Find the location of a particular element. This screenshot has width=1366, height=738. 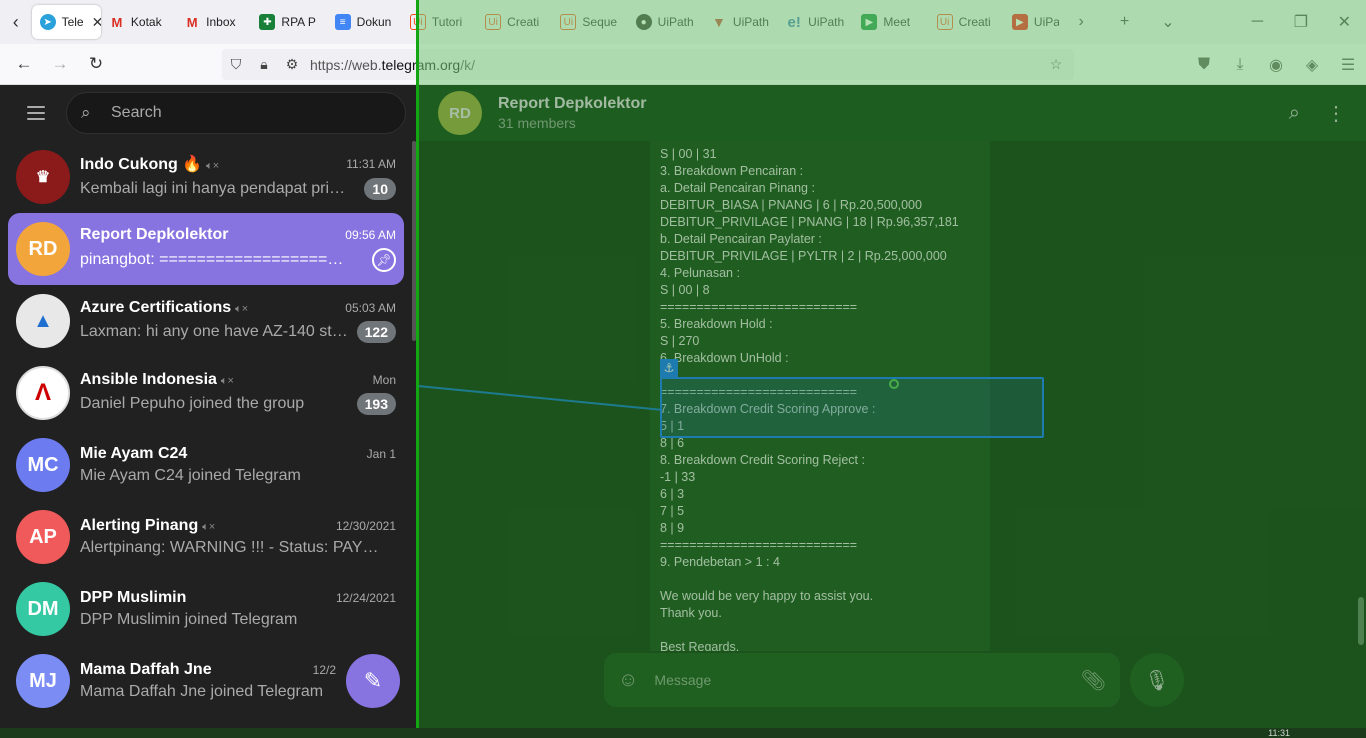

pocket-icon: ⛊ is located at coordinates (1204, 65).